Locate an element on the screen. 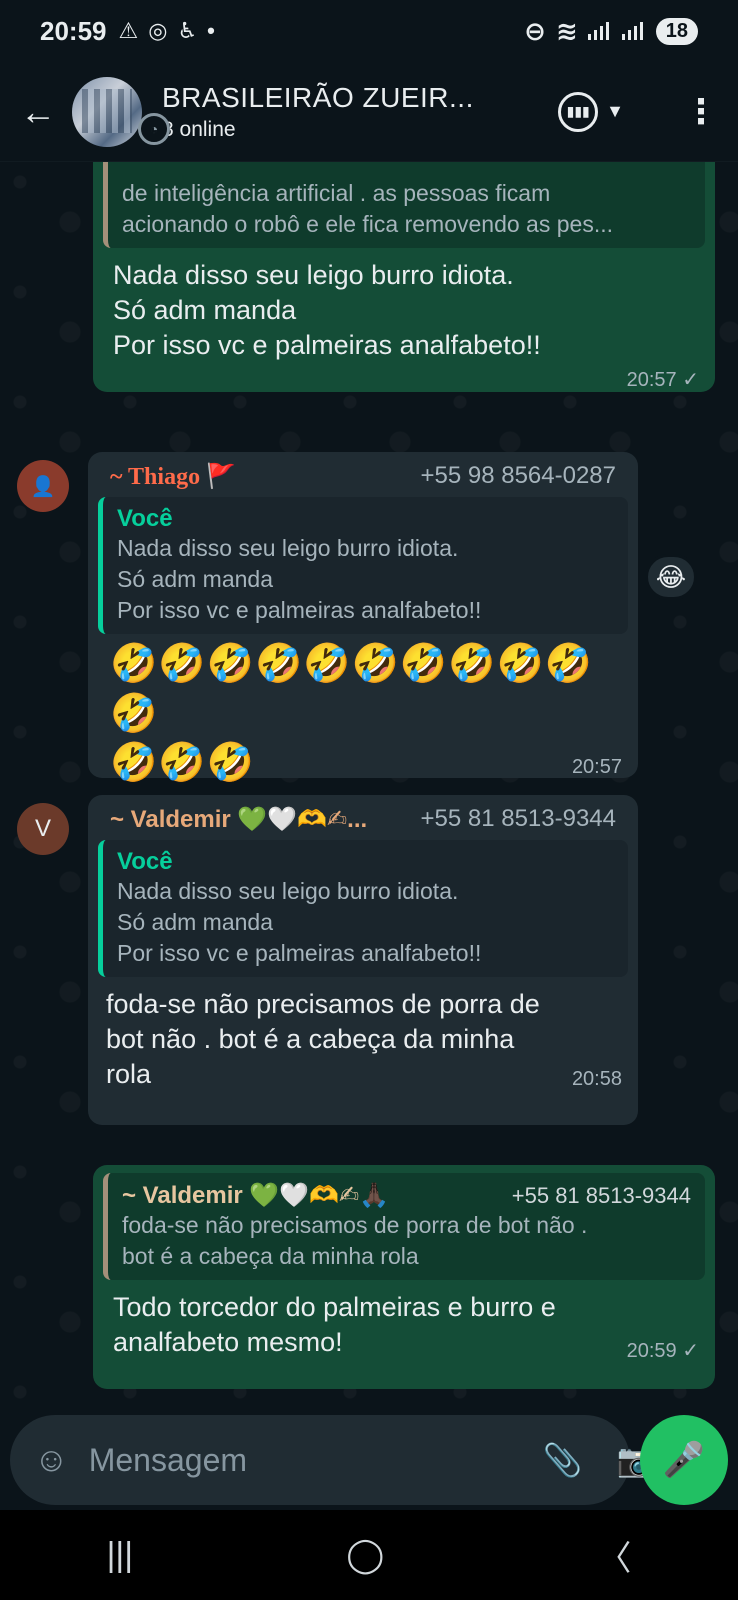  chat-header: ← BRASILEIRÃO ZUEIR... 8 online ▮▮▮ ▼ ⋮ is located at coordinates (369, 112).